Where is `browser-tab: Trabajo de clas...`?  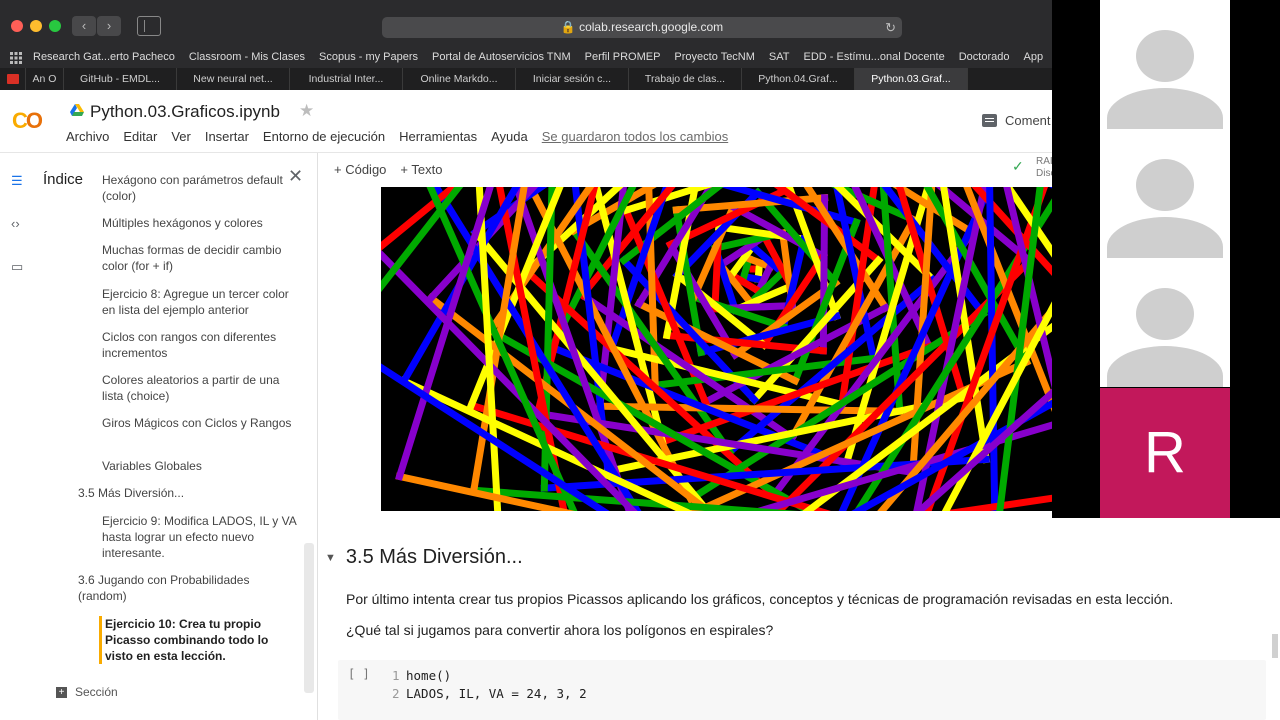
browser-tab: Trabajo de clas... is located at coordinates (685, 79).